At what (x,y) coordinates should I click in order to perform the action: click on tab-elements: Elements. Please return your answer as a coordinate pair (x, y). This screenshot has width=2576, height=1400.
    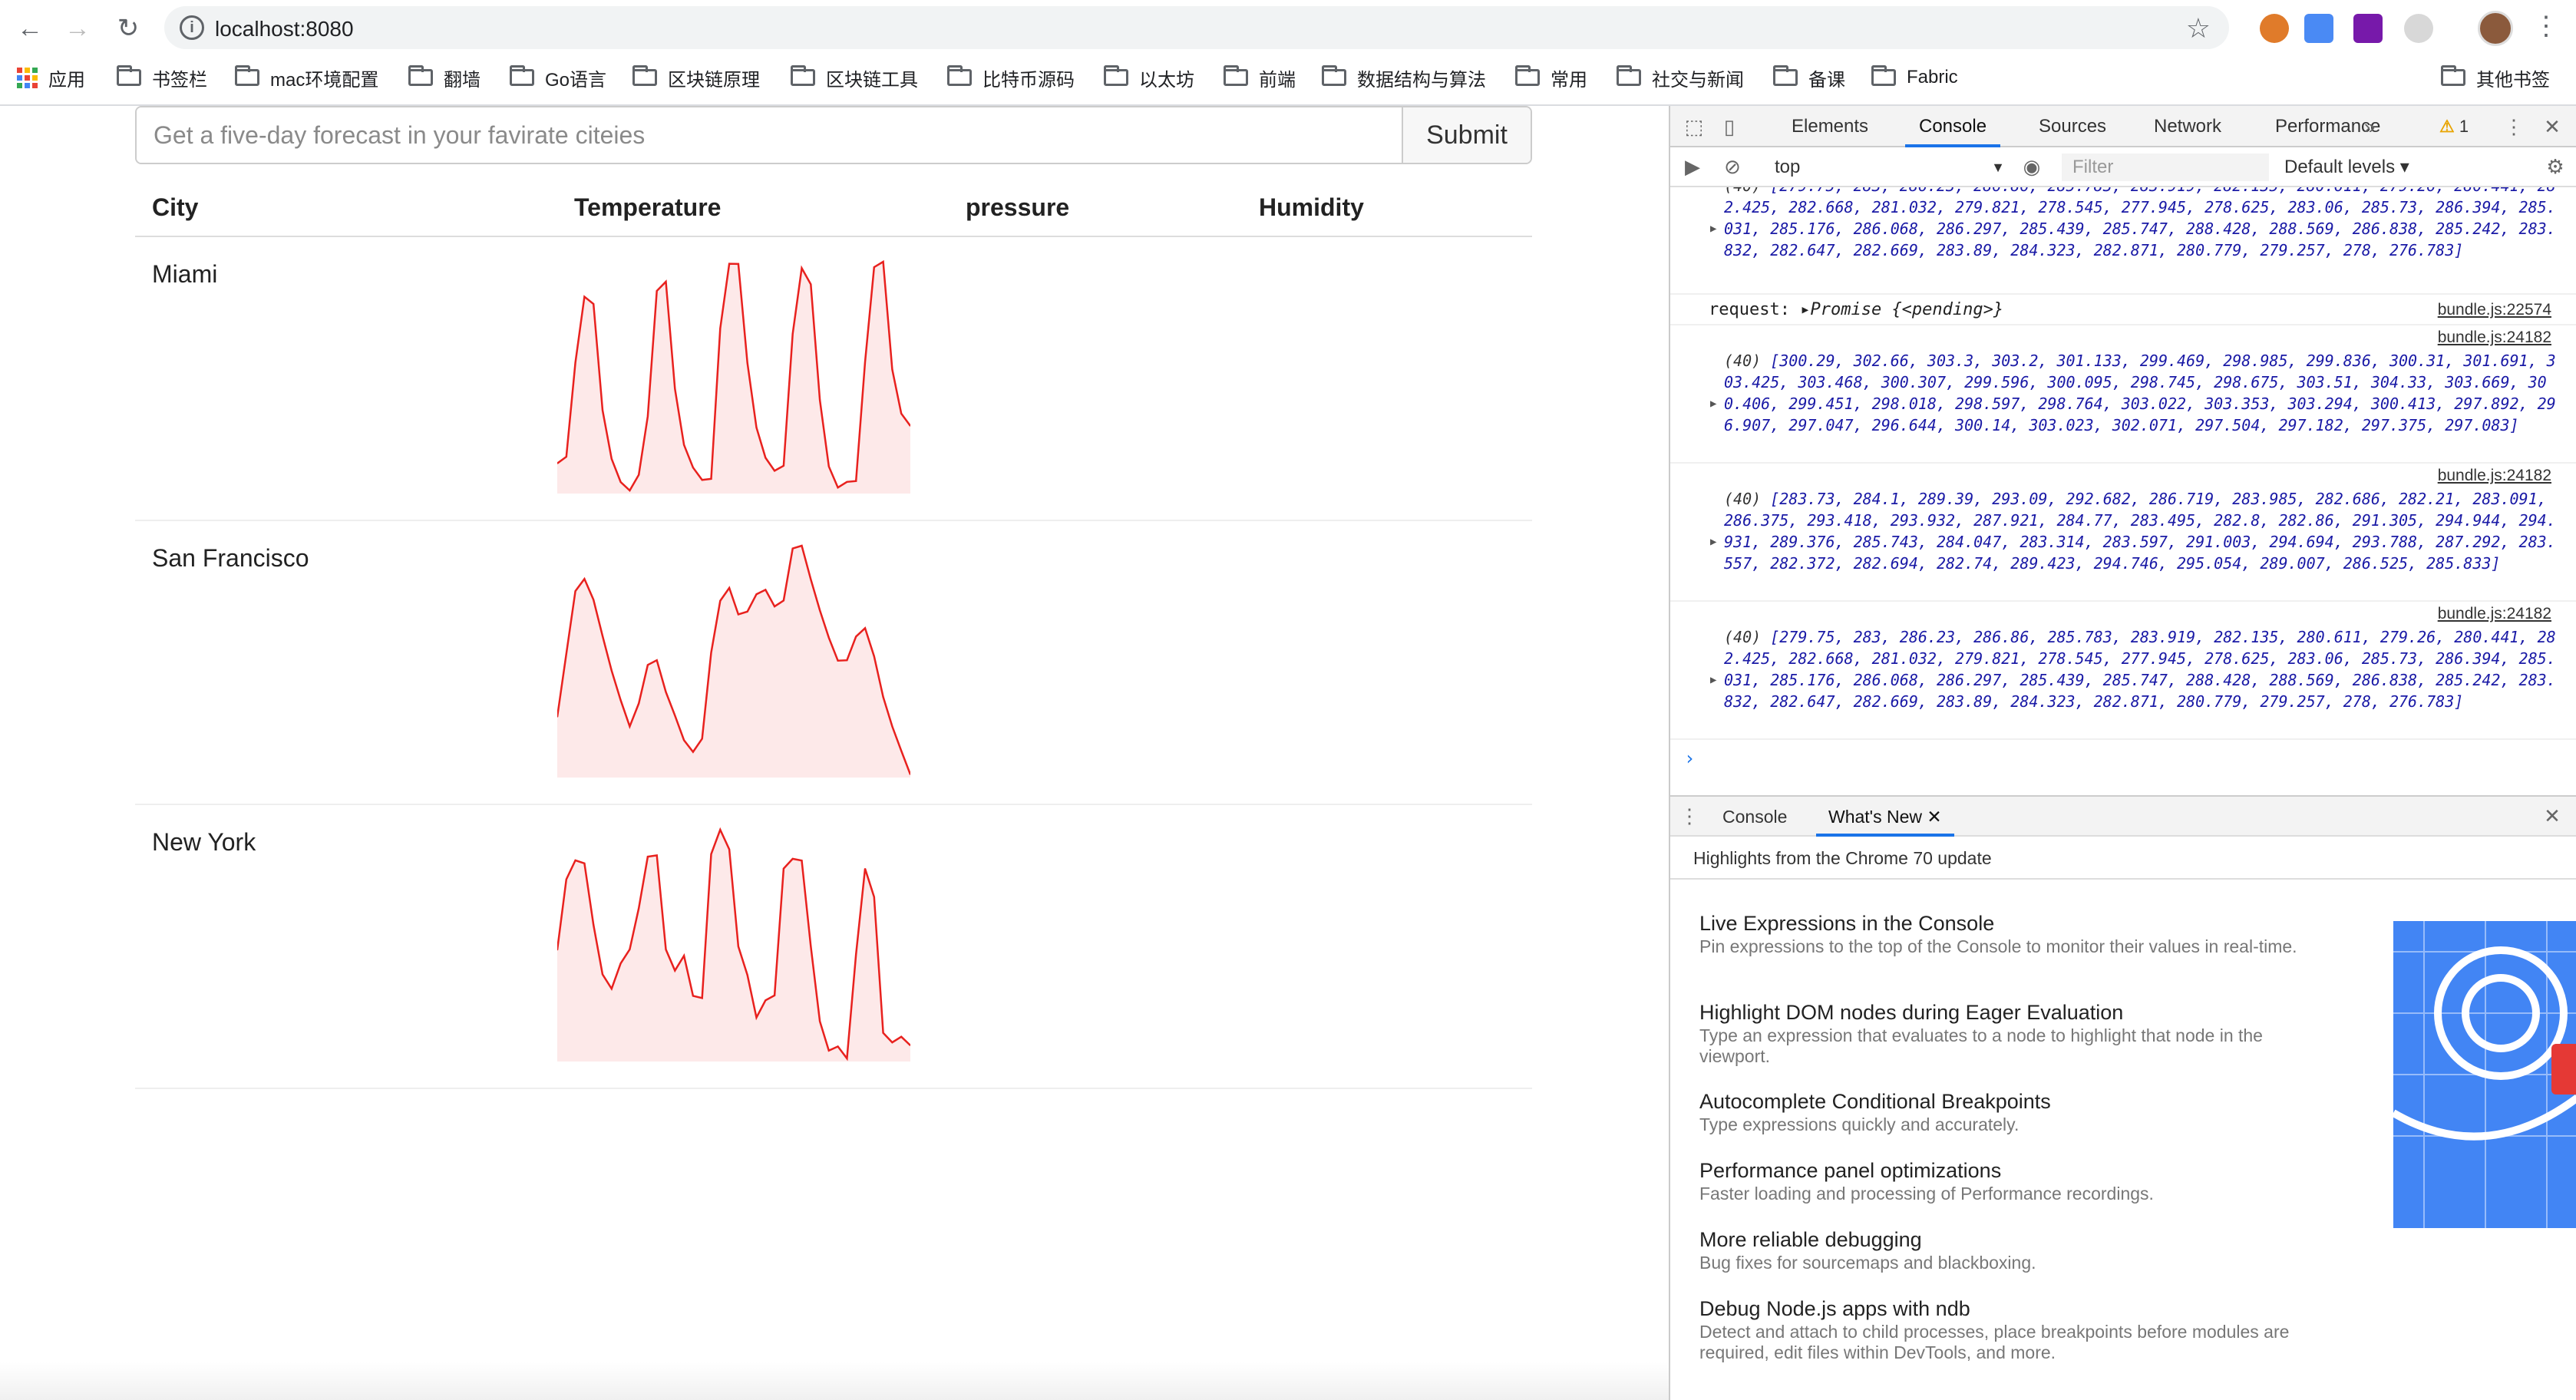
    Looking at the image, I should click on (1830, 127).